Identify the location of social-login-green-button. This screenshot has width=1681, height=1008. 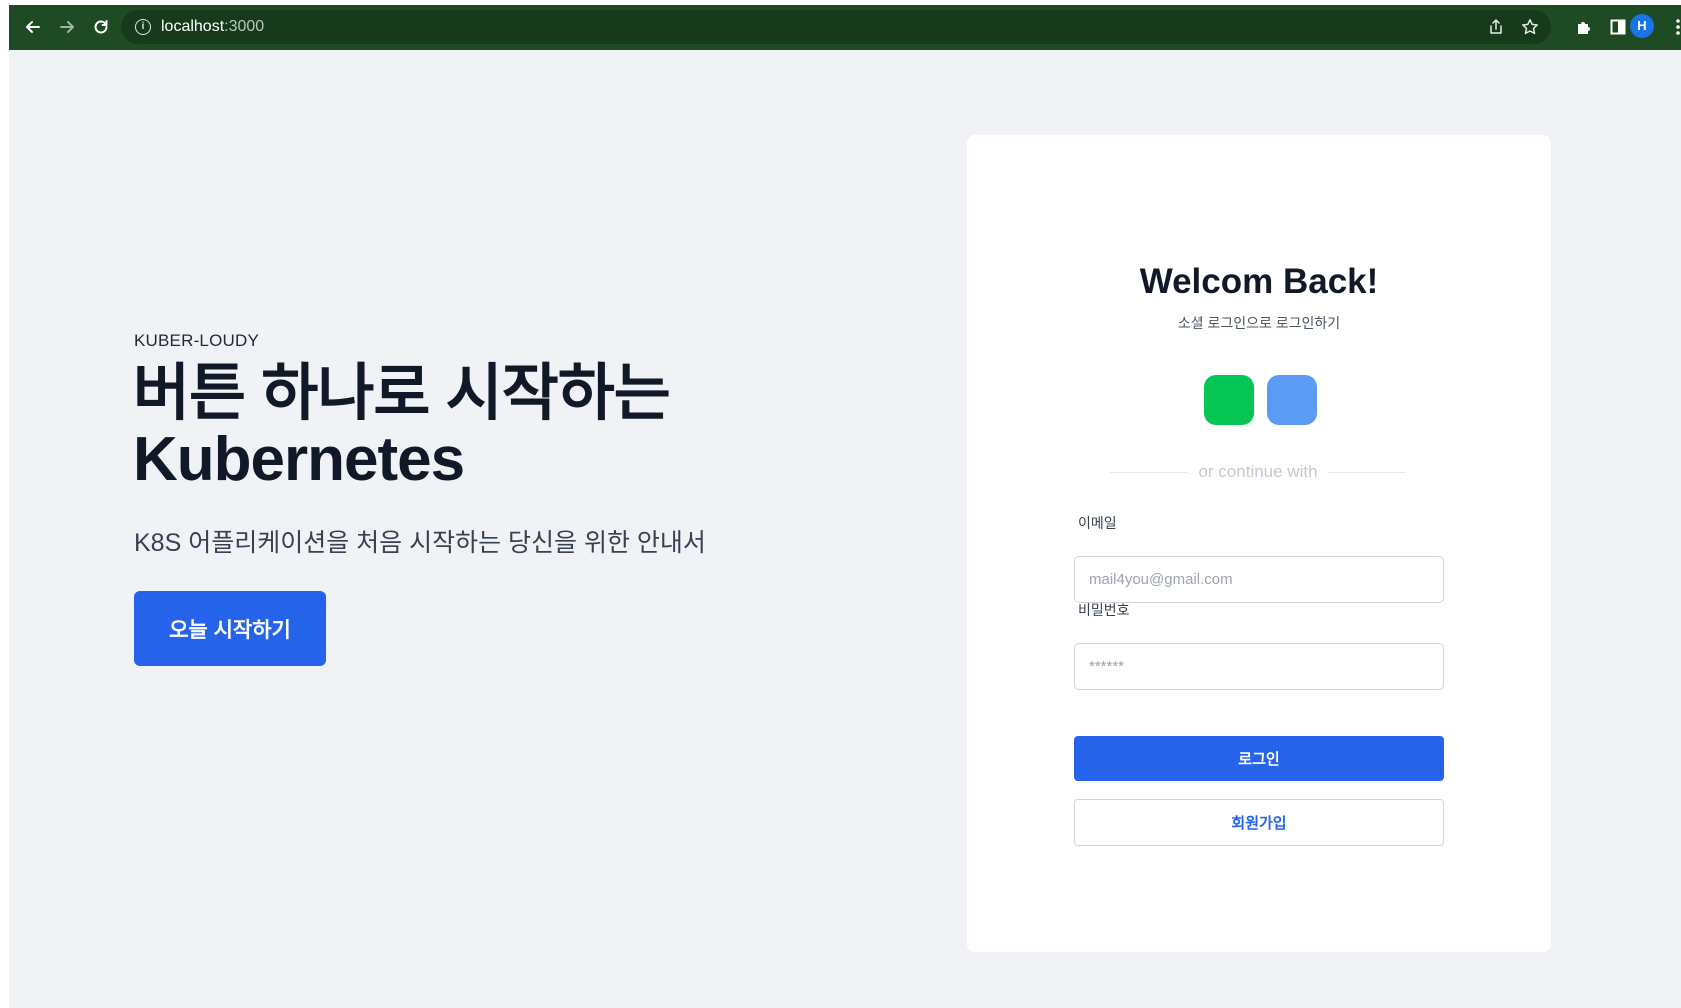
(1229, 400).